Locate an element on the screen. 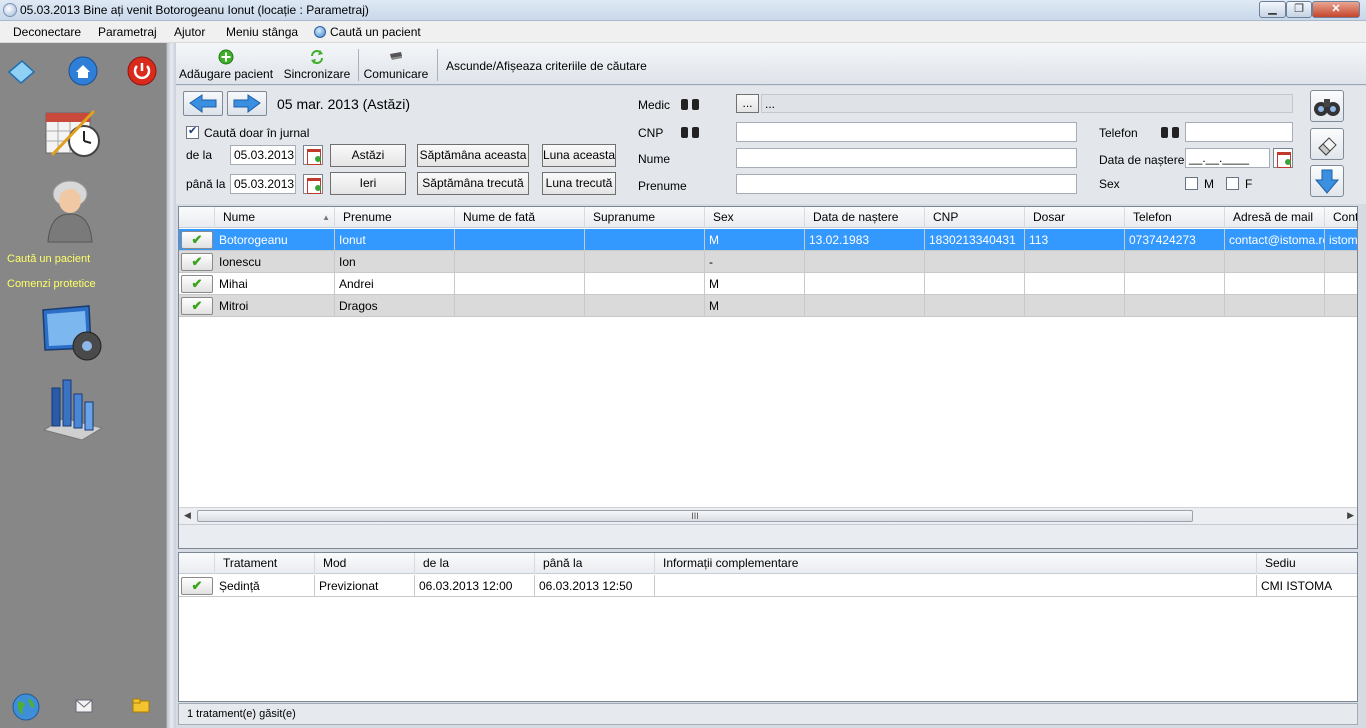  journal-only-checkbox is located at coordinates (192, 131).